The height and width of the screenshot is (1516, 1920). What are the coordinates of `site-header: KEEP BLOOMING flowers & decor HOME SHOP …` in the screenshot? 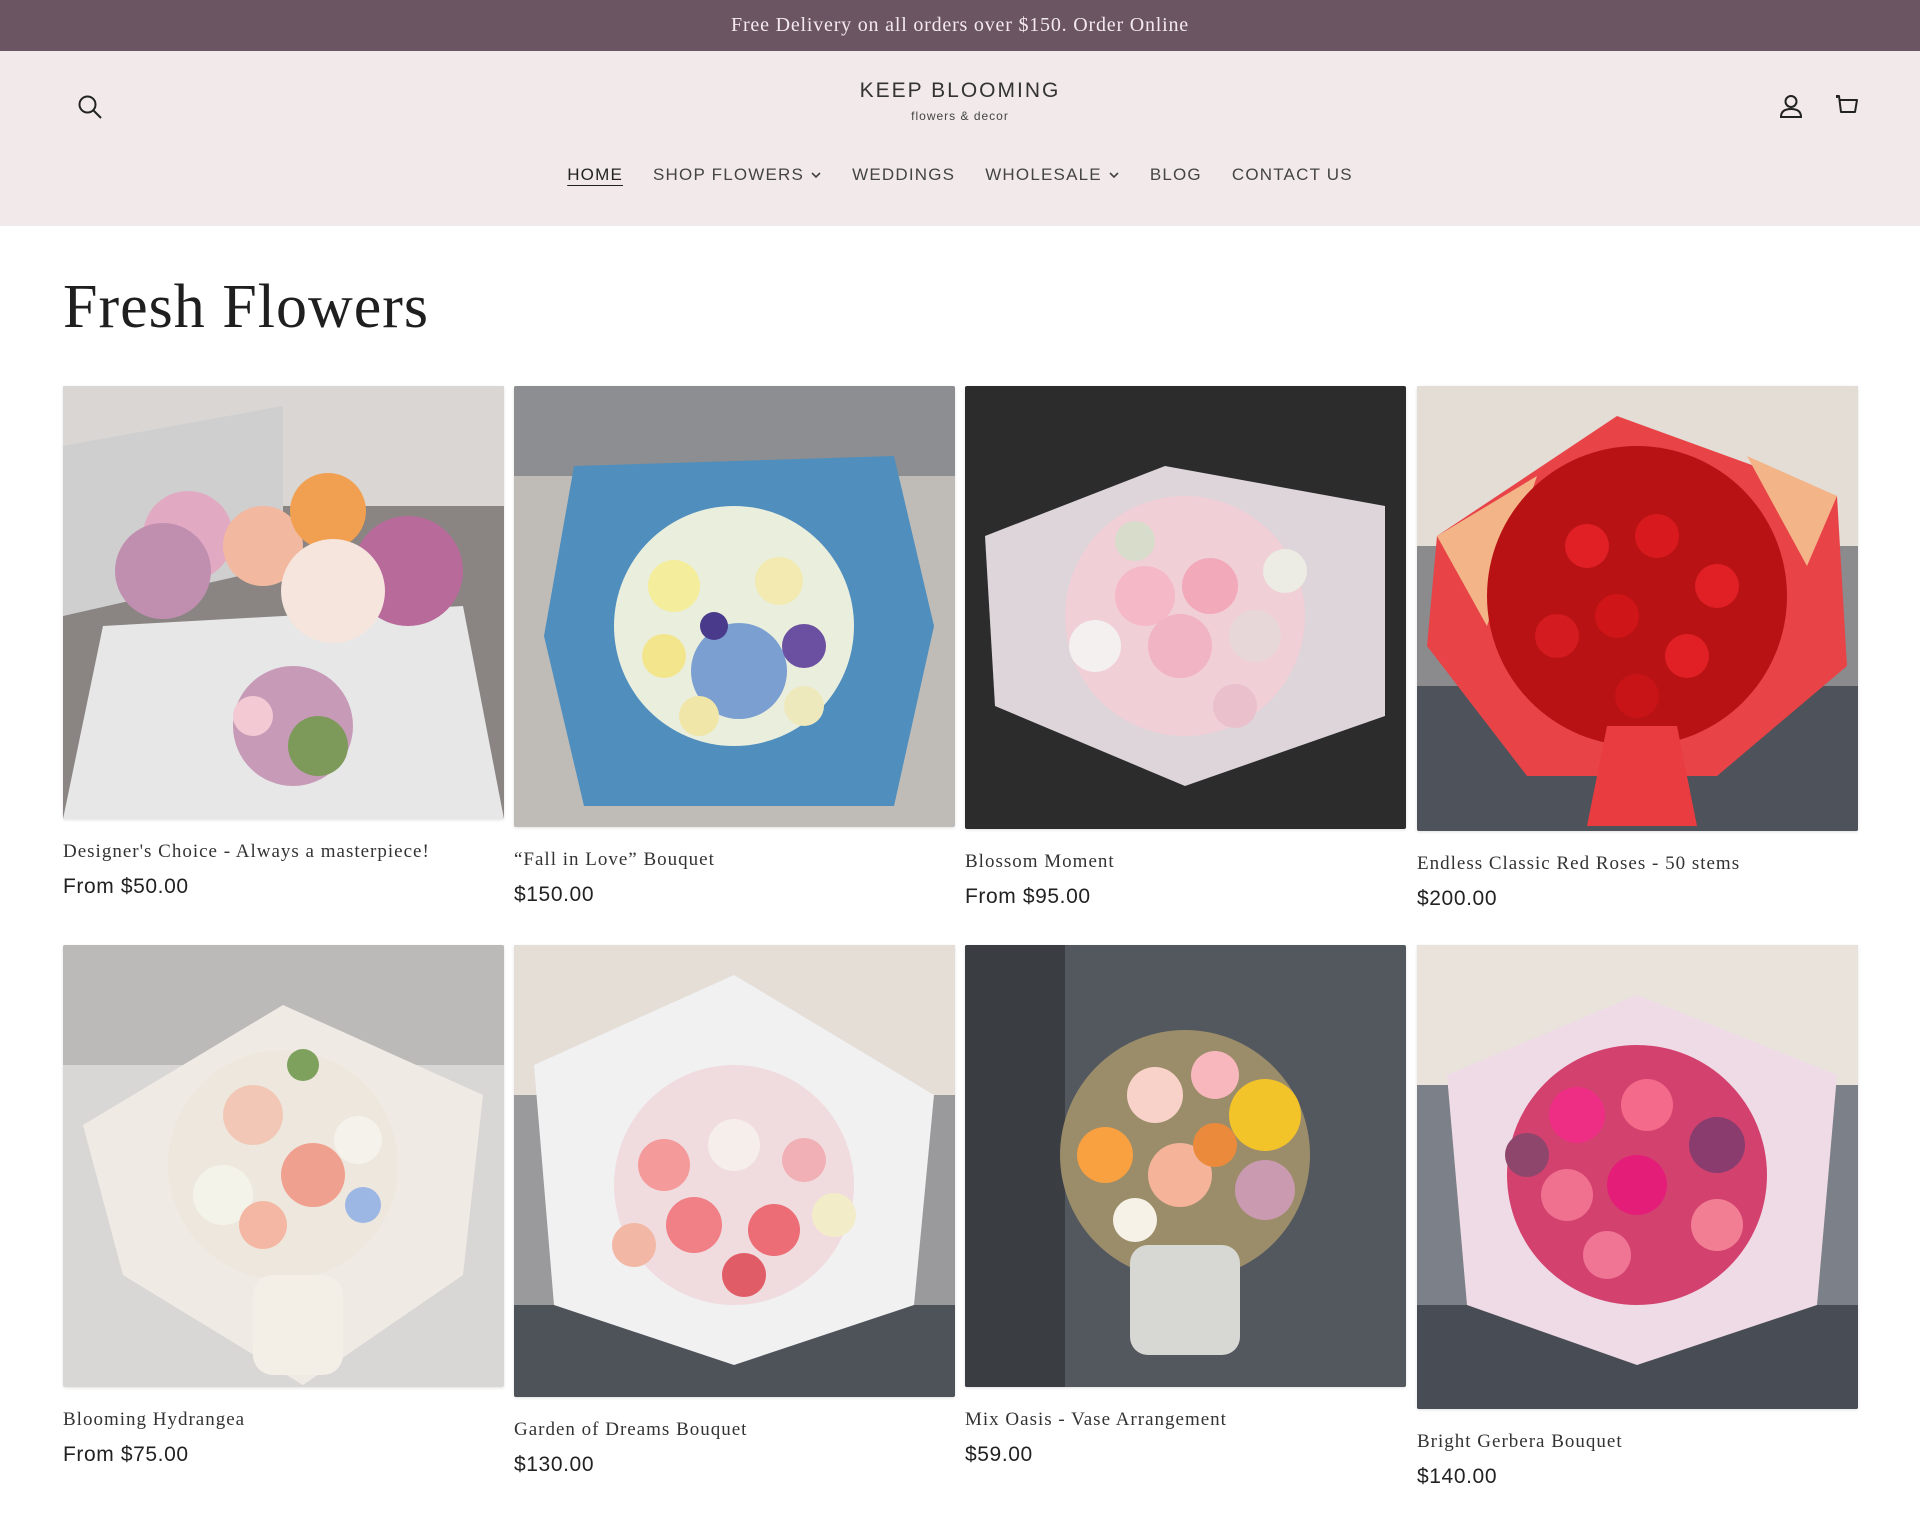 It's located at (960, 138).